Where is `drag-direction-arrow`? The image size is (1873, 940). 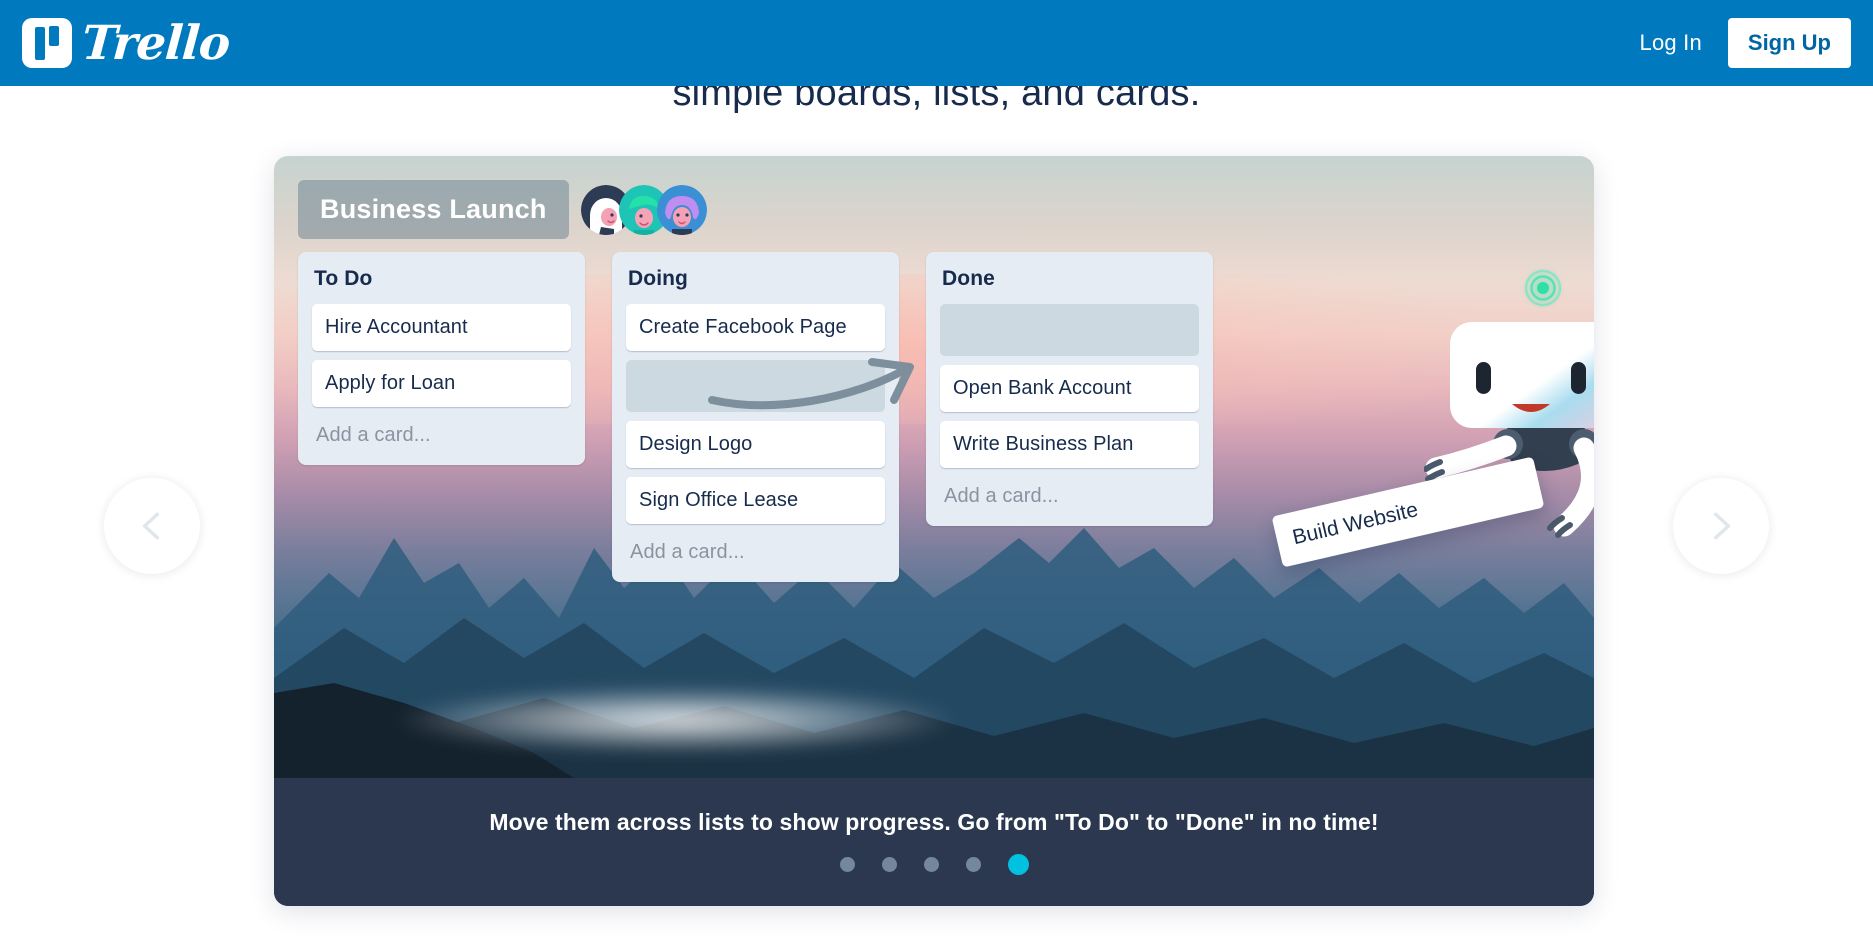 drag-direction-arrow is located at coordinates (811, 384).